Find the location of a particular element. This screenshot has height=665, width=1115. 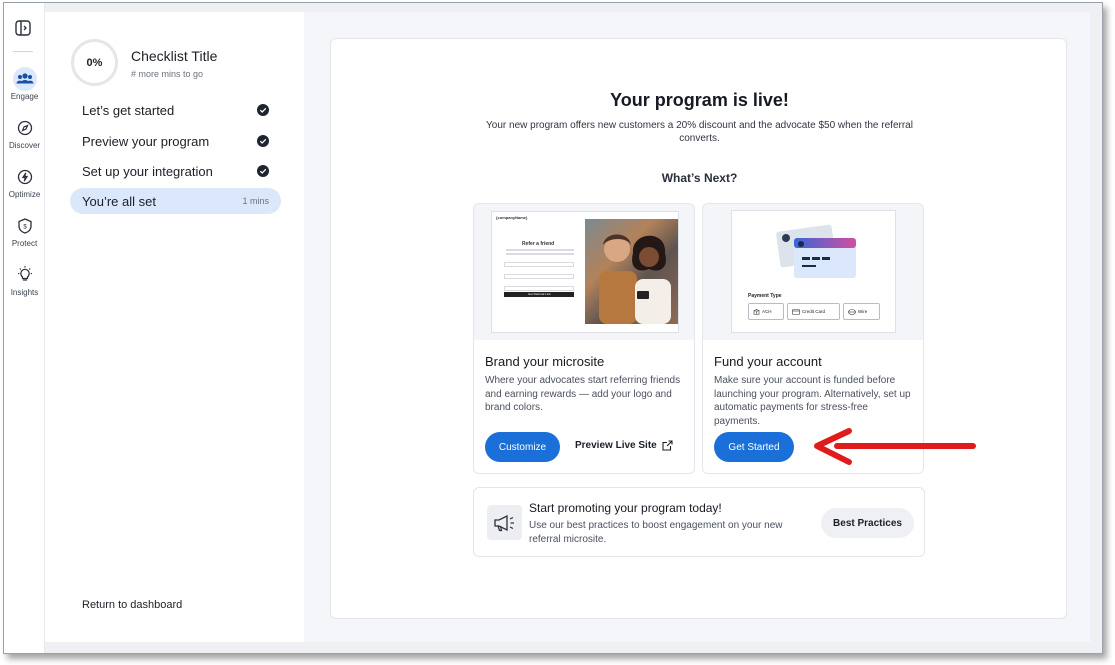

payment-thumbnail: Payment Type ACH Credit Card Wire is located at coordinates (813, 271).